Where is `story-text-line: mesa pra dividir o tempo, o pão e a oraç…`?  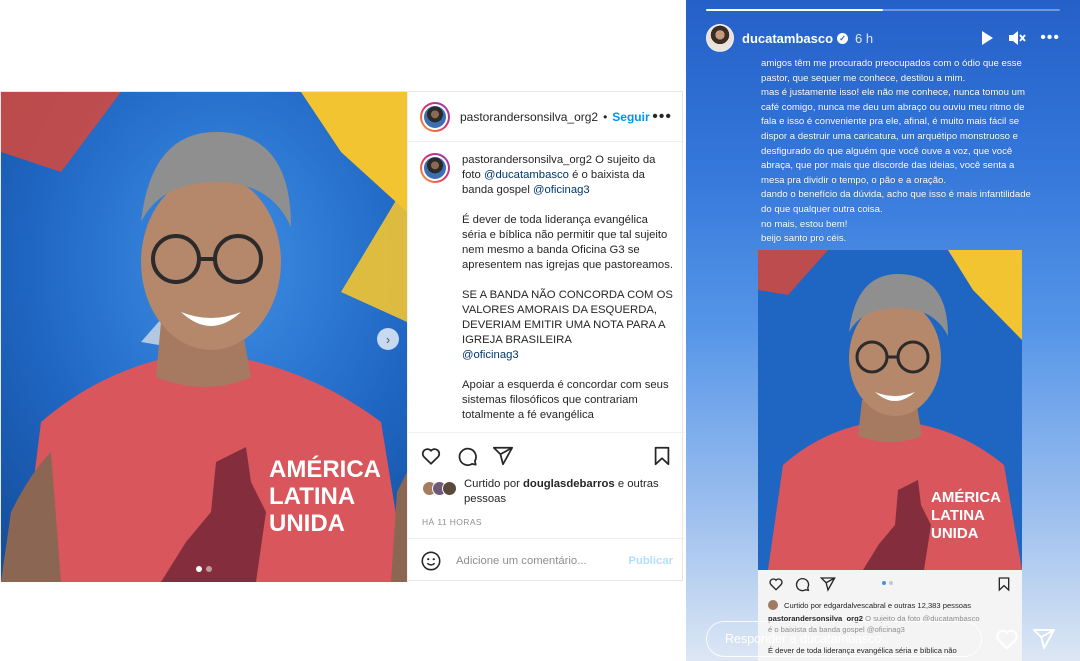 story-text-line: mesa pra dividir o tempo, o pão e a oraç… is located at coordinates (854, 180).